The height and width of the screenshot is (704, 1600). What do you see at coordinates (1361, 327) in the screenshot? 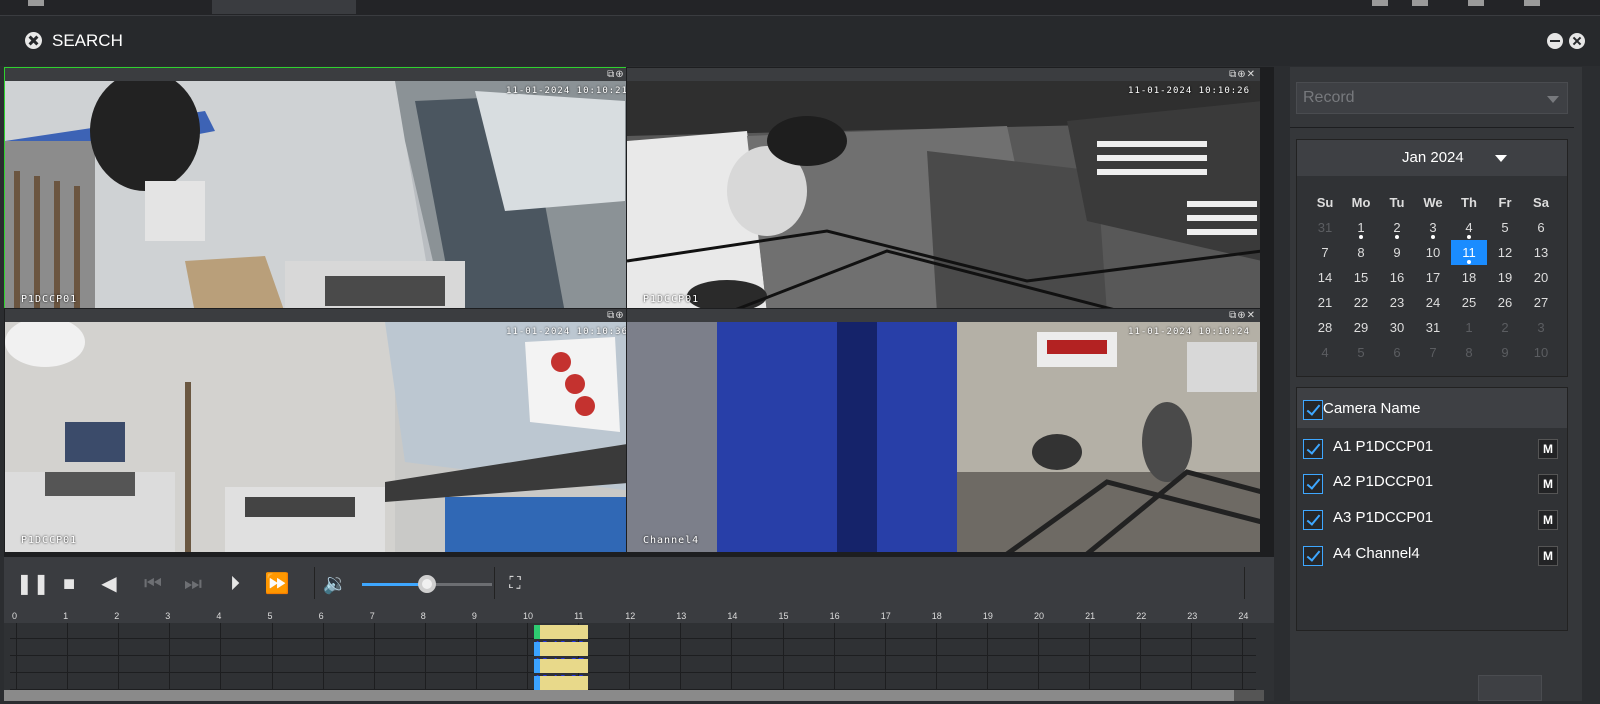
I see `calendar-day: 29` at bounding box center [1361, 327].